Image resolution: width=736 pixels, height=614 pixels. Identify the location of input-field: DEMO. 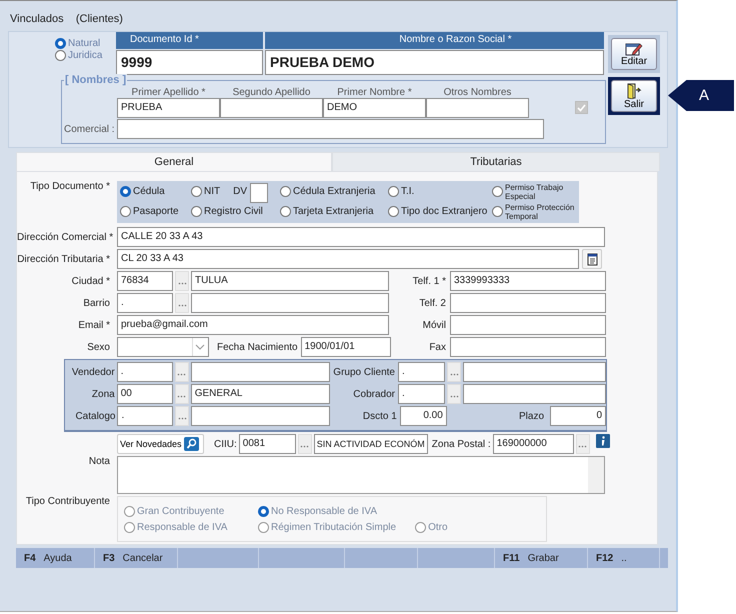
(374, 108).